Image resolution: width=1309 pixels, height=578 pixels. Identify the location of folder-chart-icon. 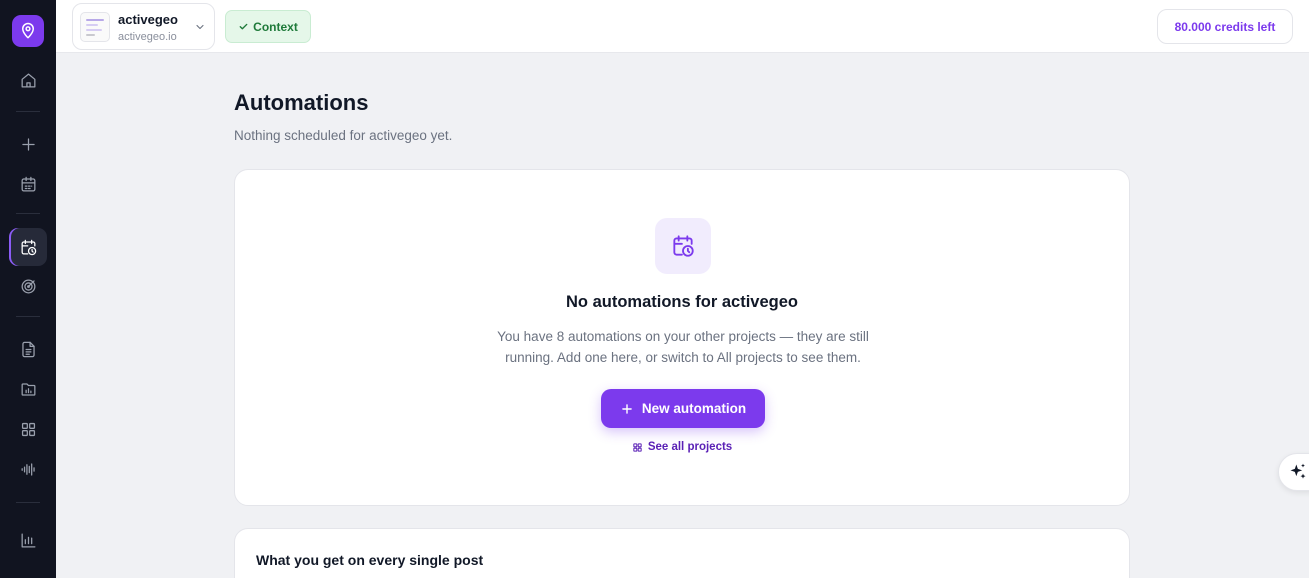
(28, 389).